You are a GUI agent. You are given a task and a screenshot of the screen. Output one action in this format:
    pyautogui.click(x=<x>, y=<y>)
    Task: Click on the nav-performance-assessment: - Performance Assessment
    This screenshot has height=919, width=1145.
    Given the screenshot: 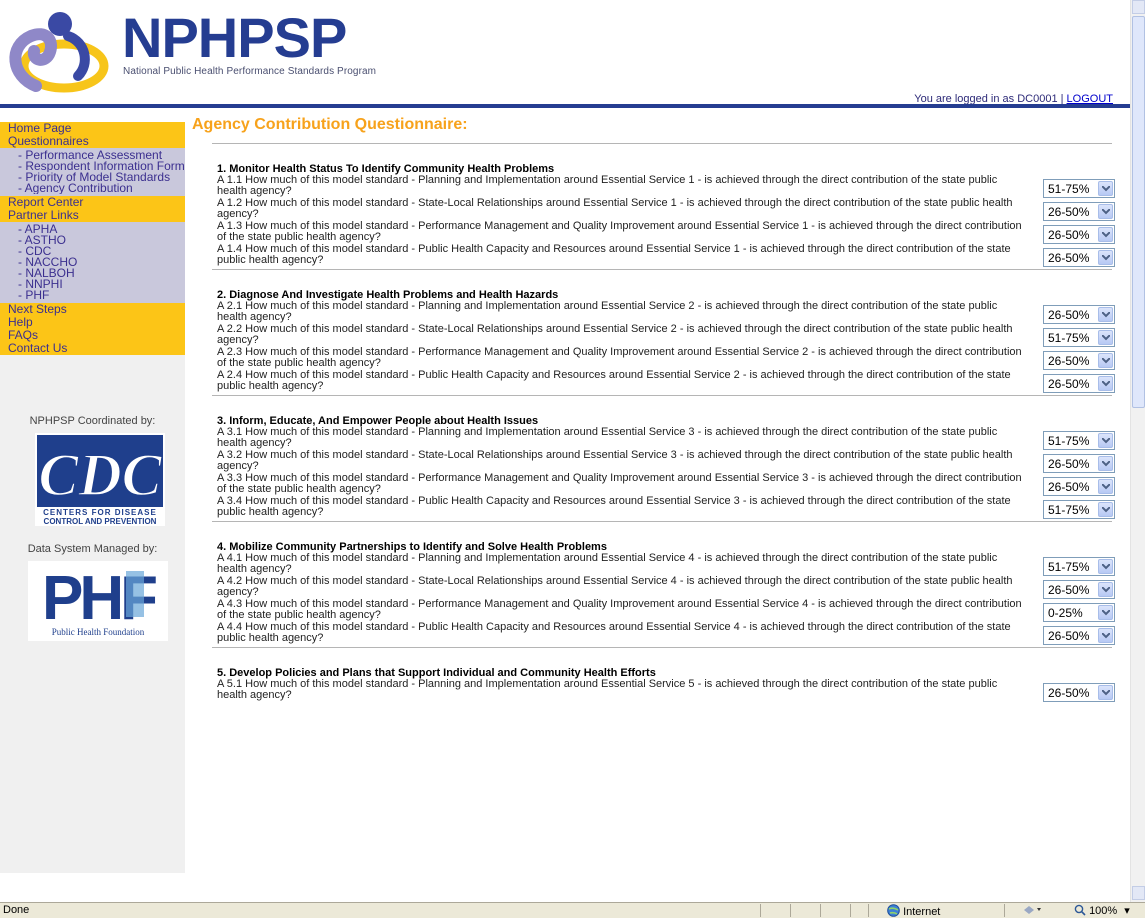 What is the action you would take?
    pyautogui.click(x=92, y=155)
    